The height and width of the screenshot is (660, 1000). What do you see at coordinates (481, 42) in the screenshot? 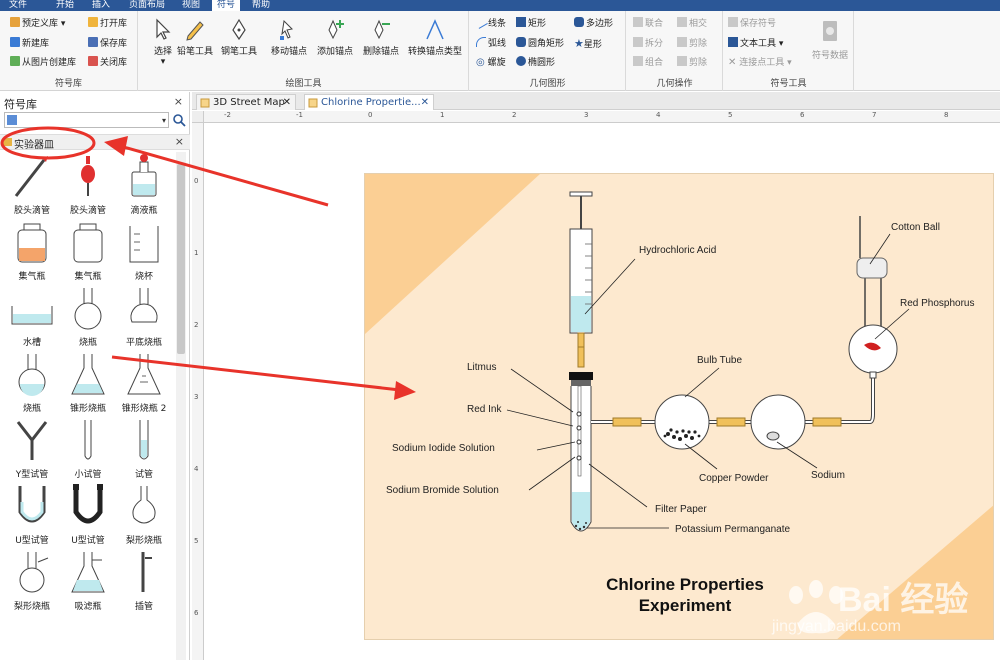
I see `arc-icon` at bounding box center [481, 42].